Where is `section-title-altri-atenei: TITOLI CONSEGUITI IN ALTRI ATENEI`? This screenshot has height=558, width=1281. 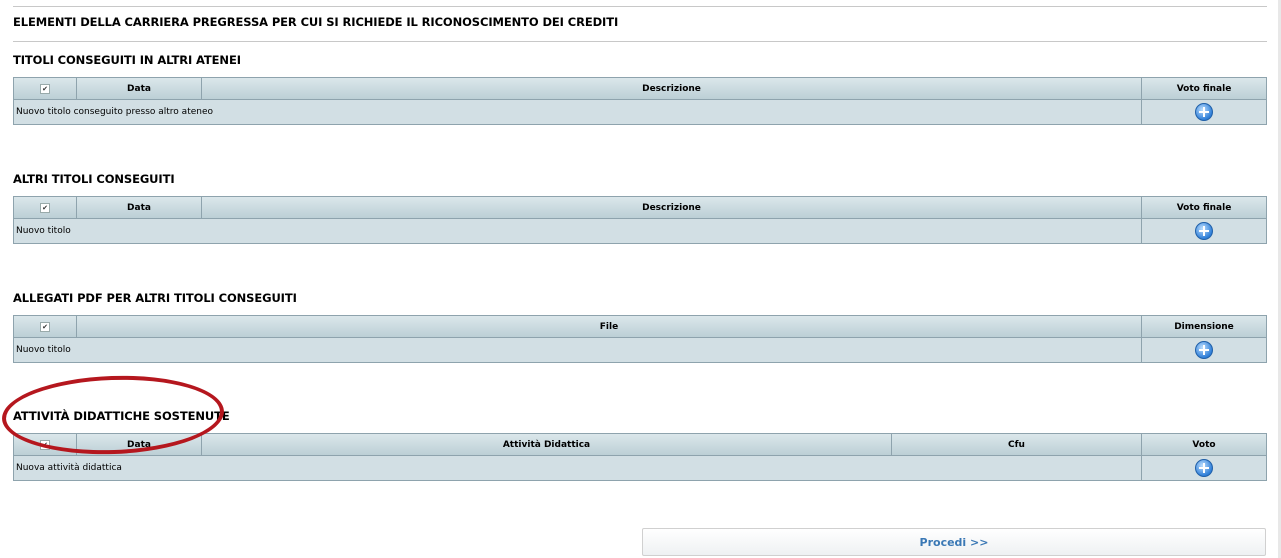 section-title-altri-atenei: TITOLI CONSEGUITI IN ALTRI ATENEI is located at coordinates (127, 60).